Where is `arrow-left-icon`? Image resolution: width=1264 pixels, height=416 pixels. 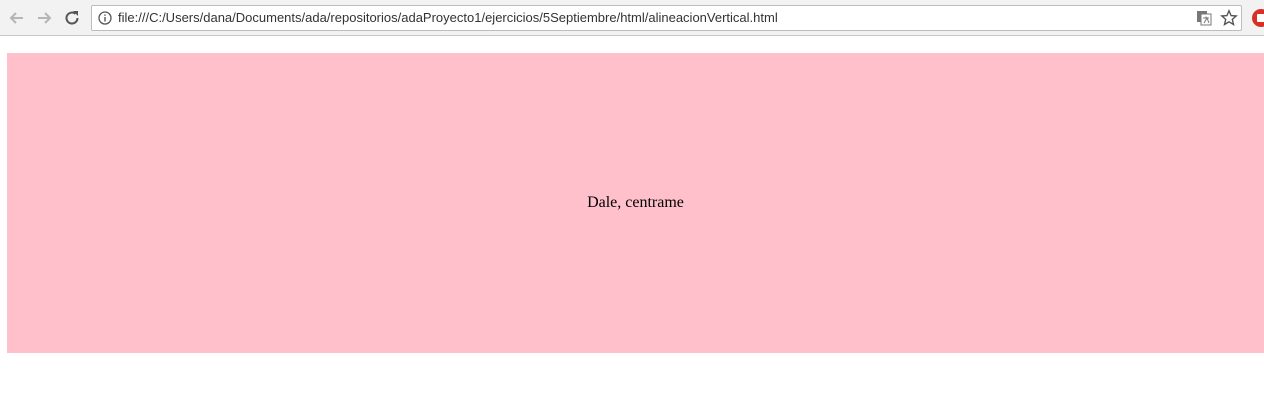
arrow-left-icon is located at coordinates (16, 18).